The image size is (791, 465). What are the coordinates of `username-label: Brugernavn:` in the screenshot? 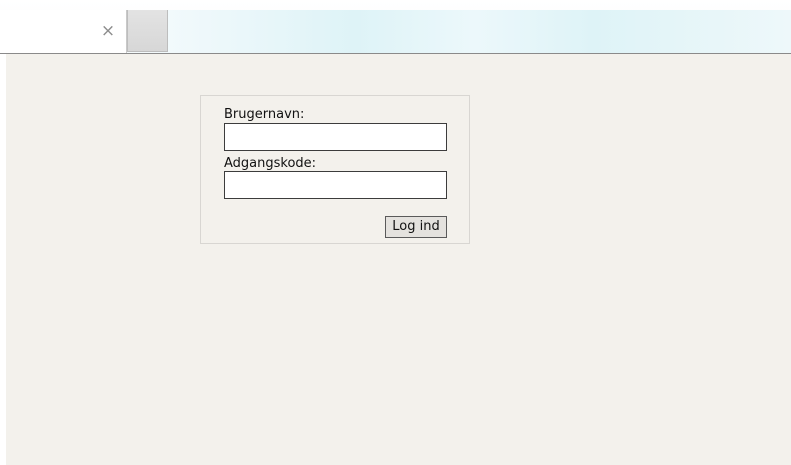 It's located at (264, 114).